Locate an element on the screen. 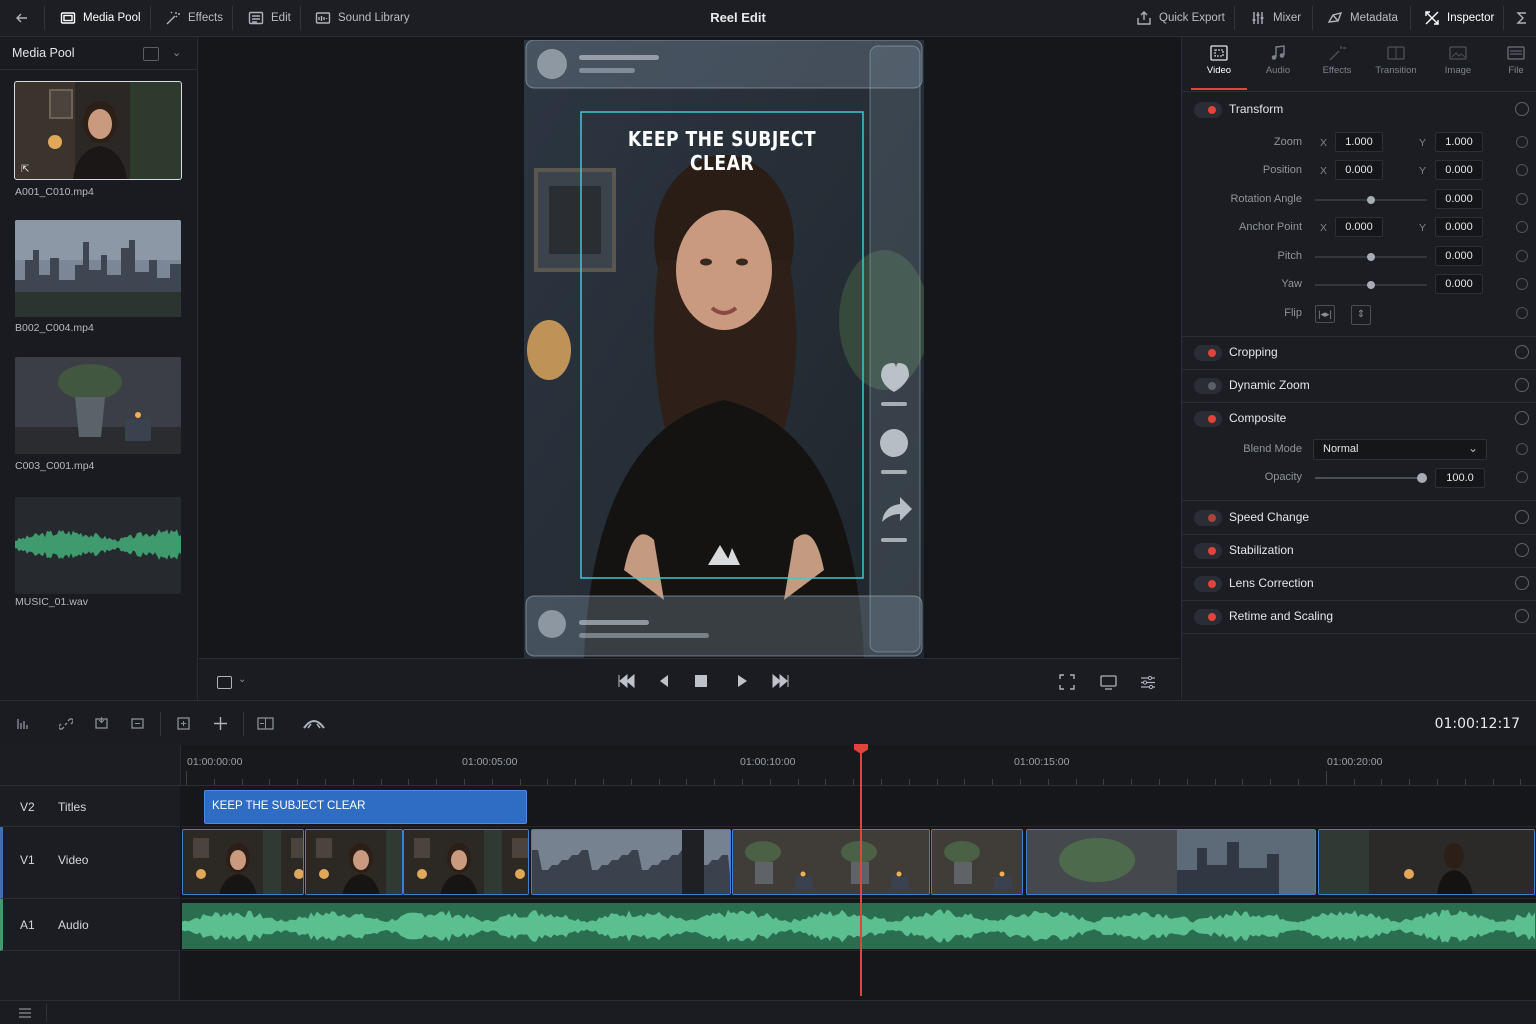 This screenshot has width=1536, height=1024. step-back-icon is located at coordinates (664, 681).